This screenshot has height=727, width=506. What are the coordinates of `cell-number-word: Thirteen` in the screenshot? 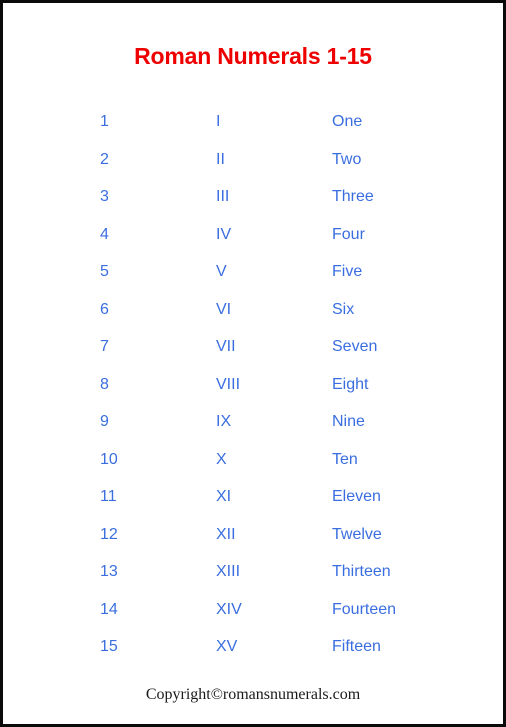 It's located at (361, 571).